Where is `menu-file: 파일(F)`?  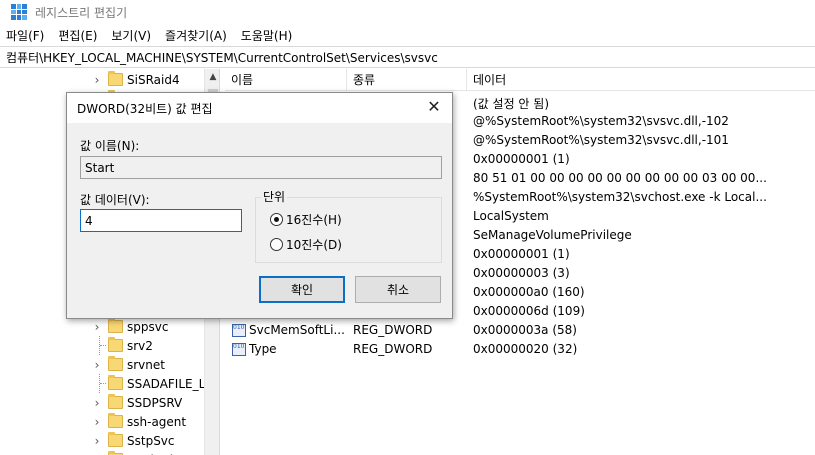 menu-file: 파일(F) is located at coordinates (25, 35).